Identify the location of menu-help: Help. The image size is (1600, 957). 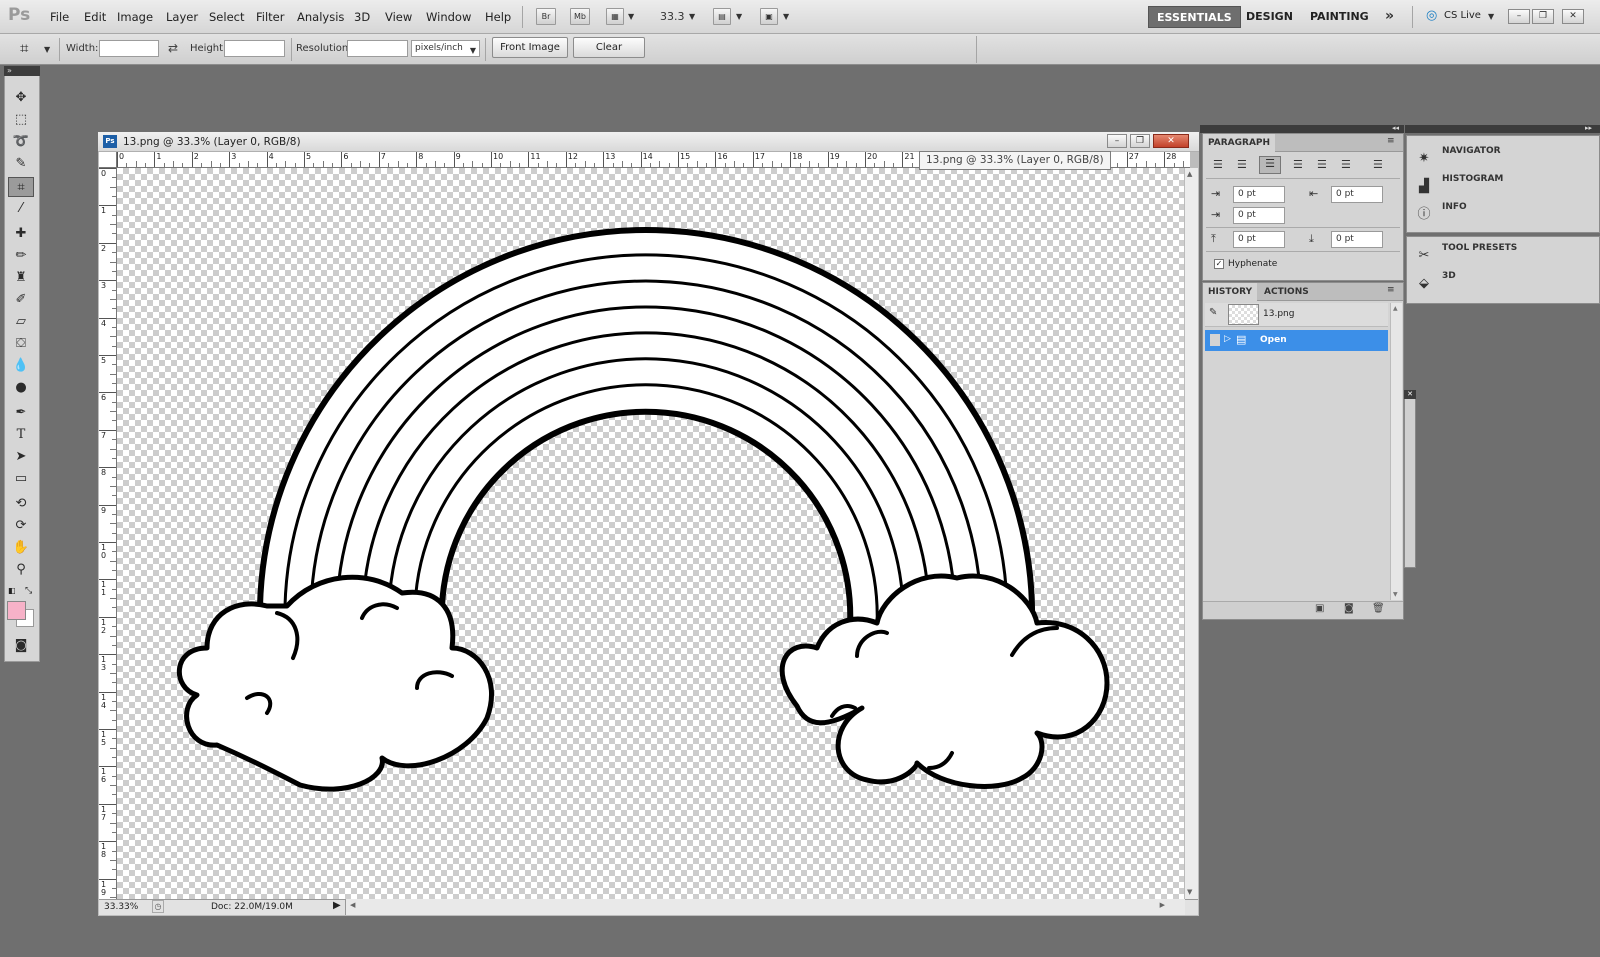
(498, 17).